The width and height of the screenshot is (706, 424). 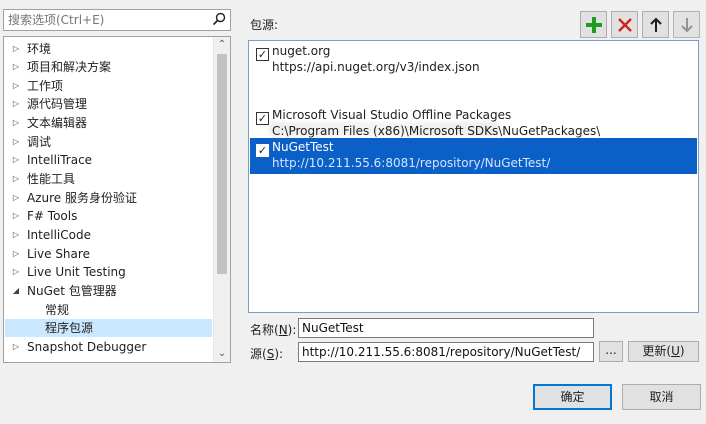 I want to click on collapse-arrow-icon: ◢, so click(x=16, y=291).